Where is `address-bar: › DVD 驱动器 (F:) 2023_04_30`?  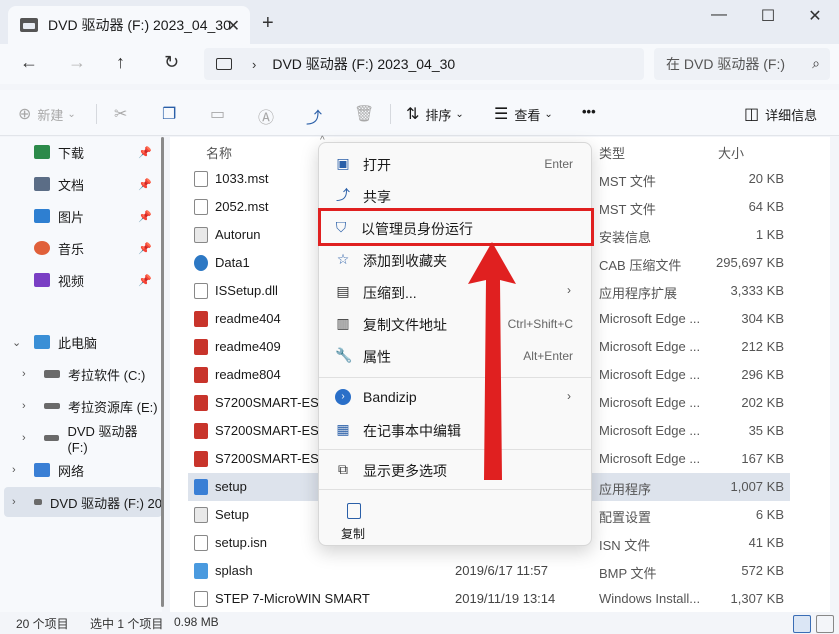
address-bar: › DVD 驱动器 (F:) 2023_04_30 is located at coordinates (424, 64).